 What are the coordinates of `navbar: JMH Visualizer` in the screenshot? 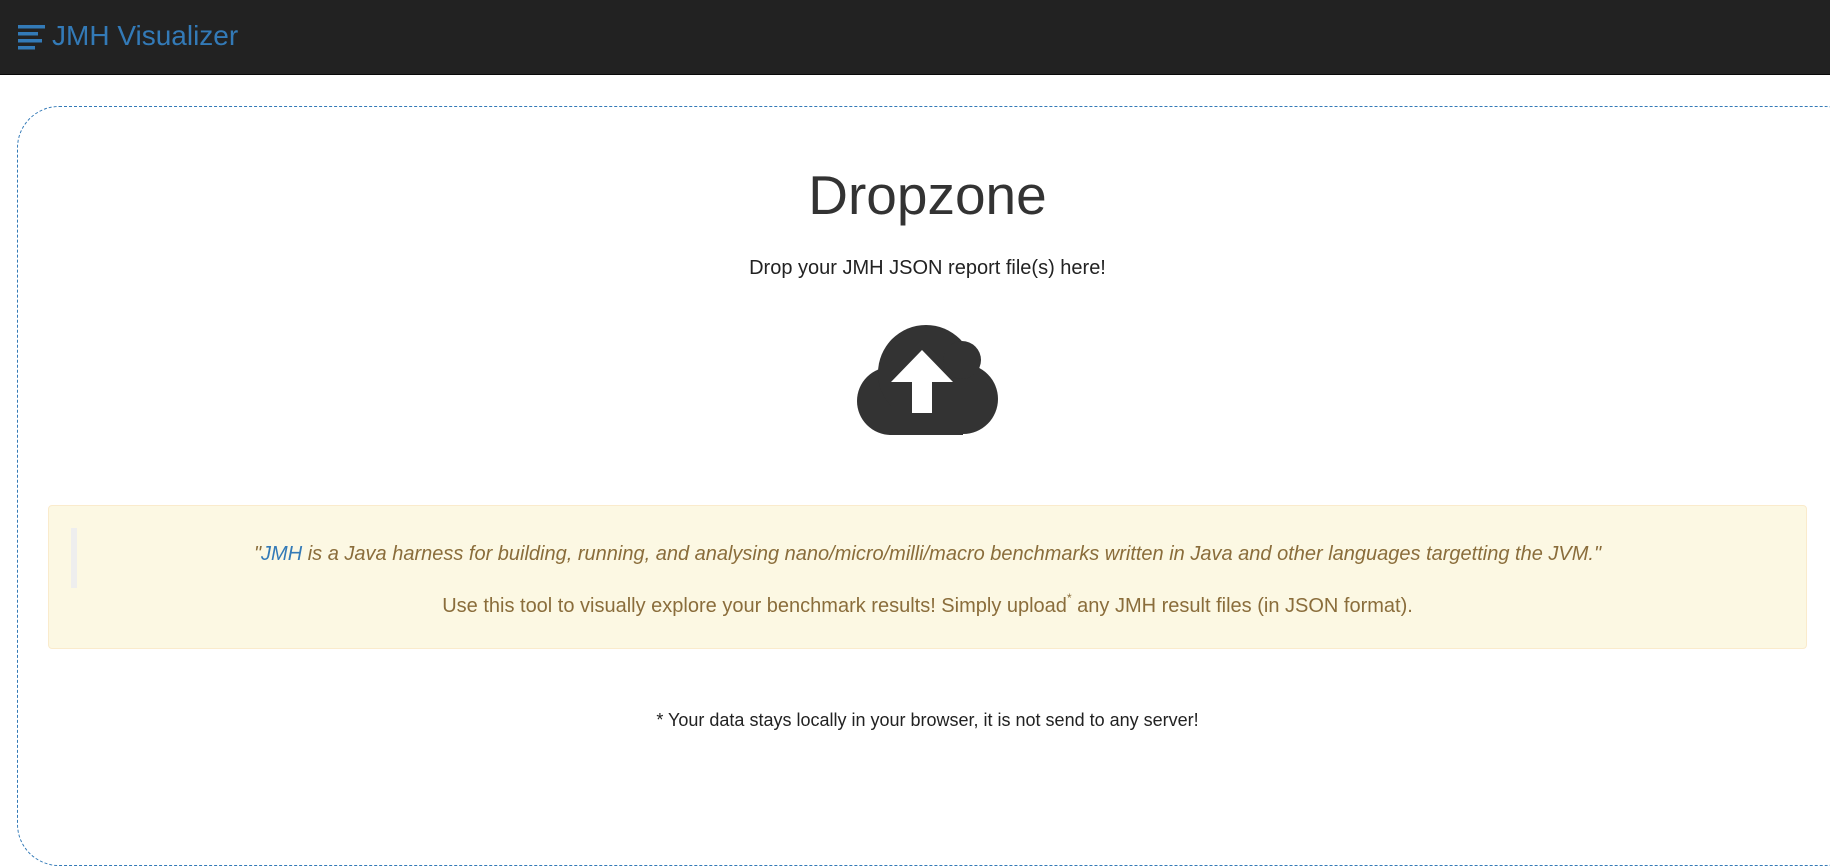 It's located at (915, 37).